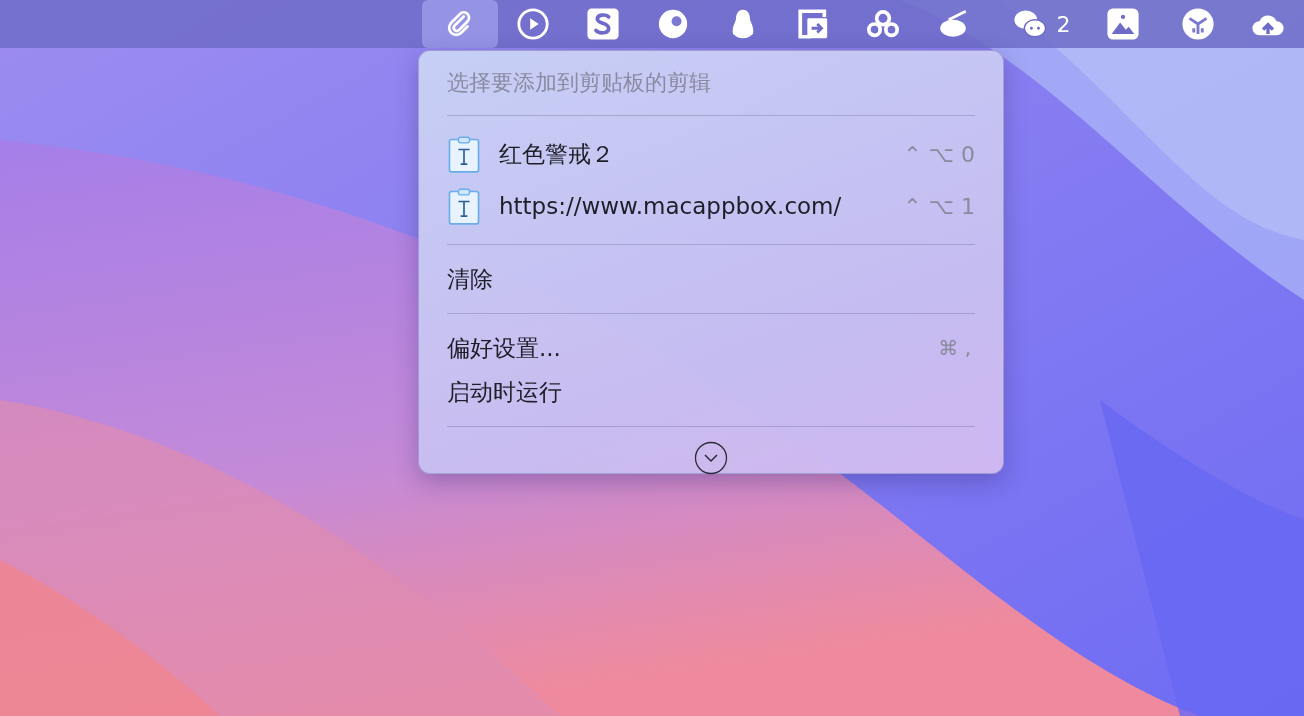  What do you see at coordinates (711, 458) in the screenshot?
I see `chevron-down-icon` at bounding box center [711, 458].